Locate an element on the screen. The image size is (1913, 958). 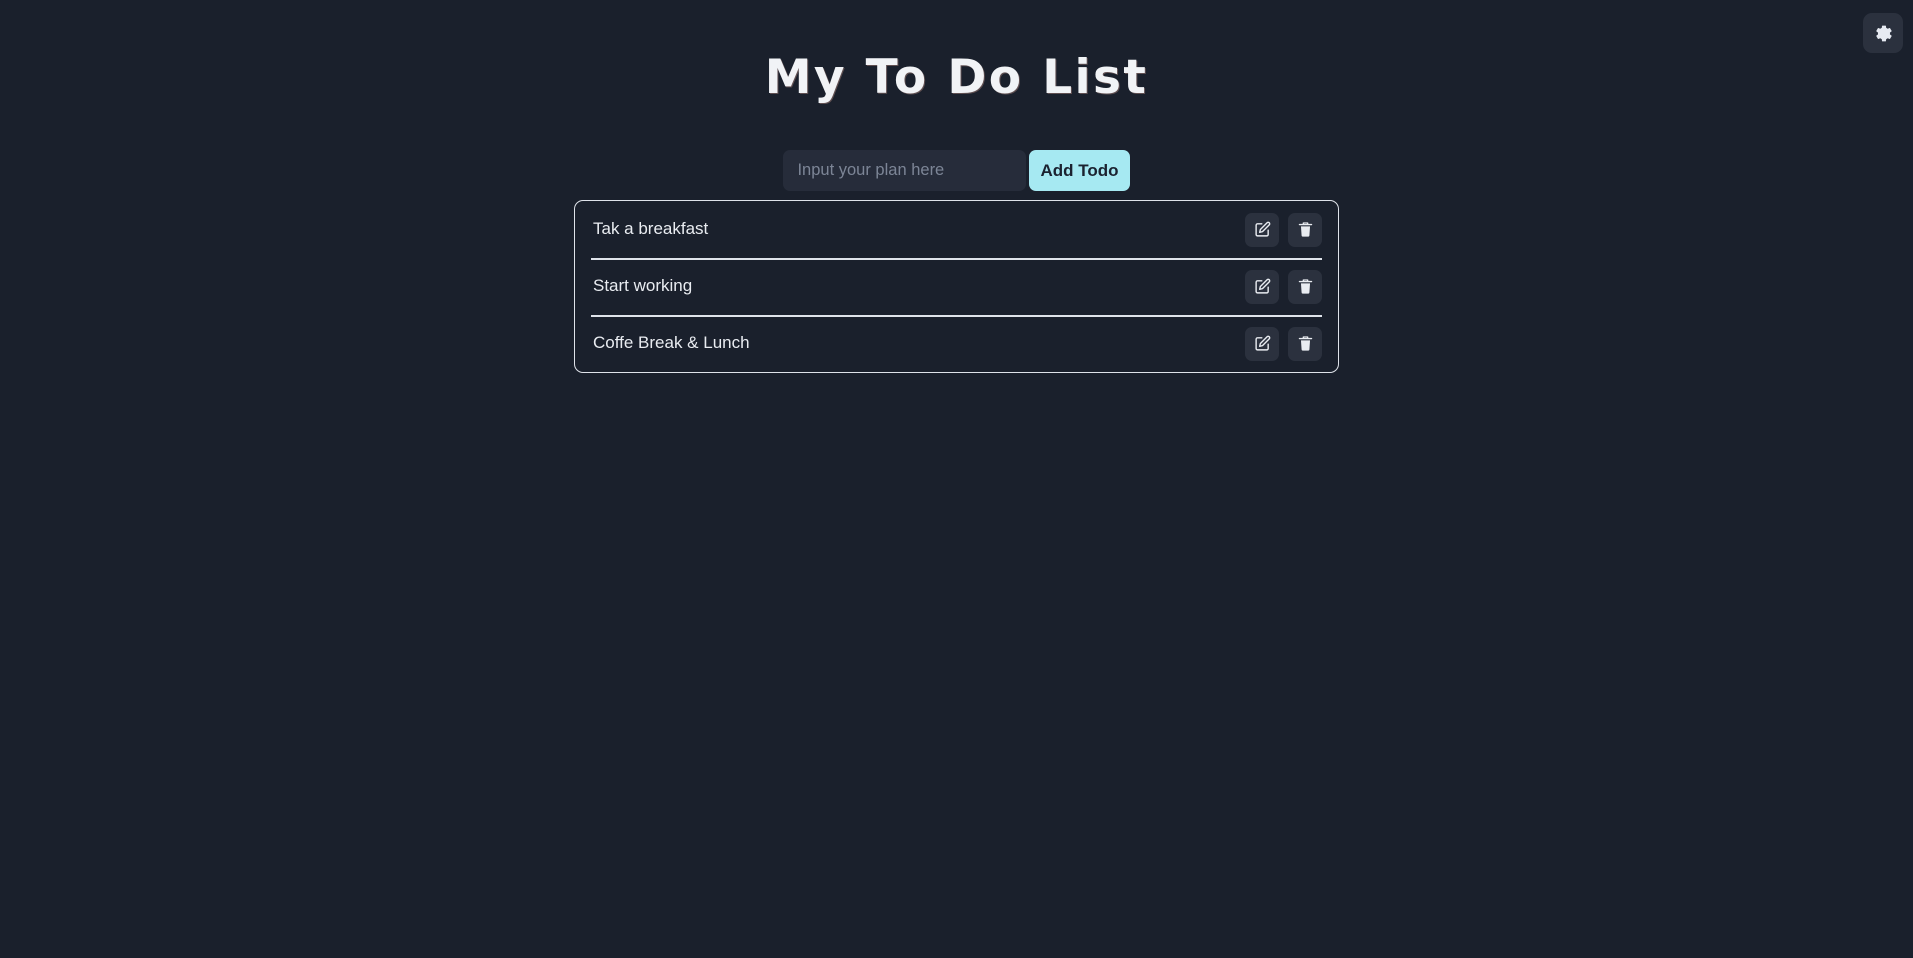
todo-list-item: Tak a breakfast is located at coordinates (956, 229).